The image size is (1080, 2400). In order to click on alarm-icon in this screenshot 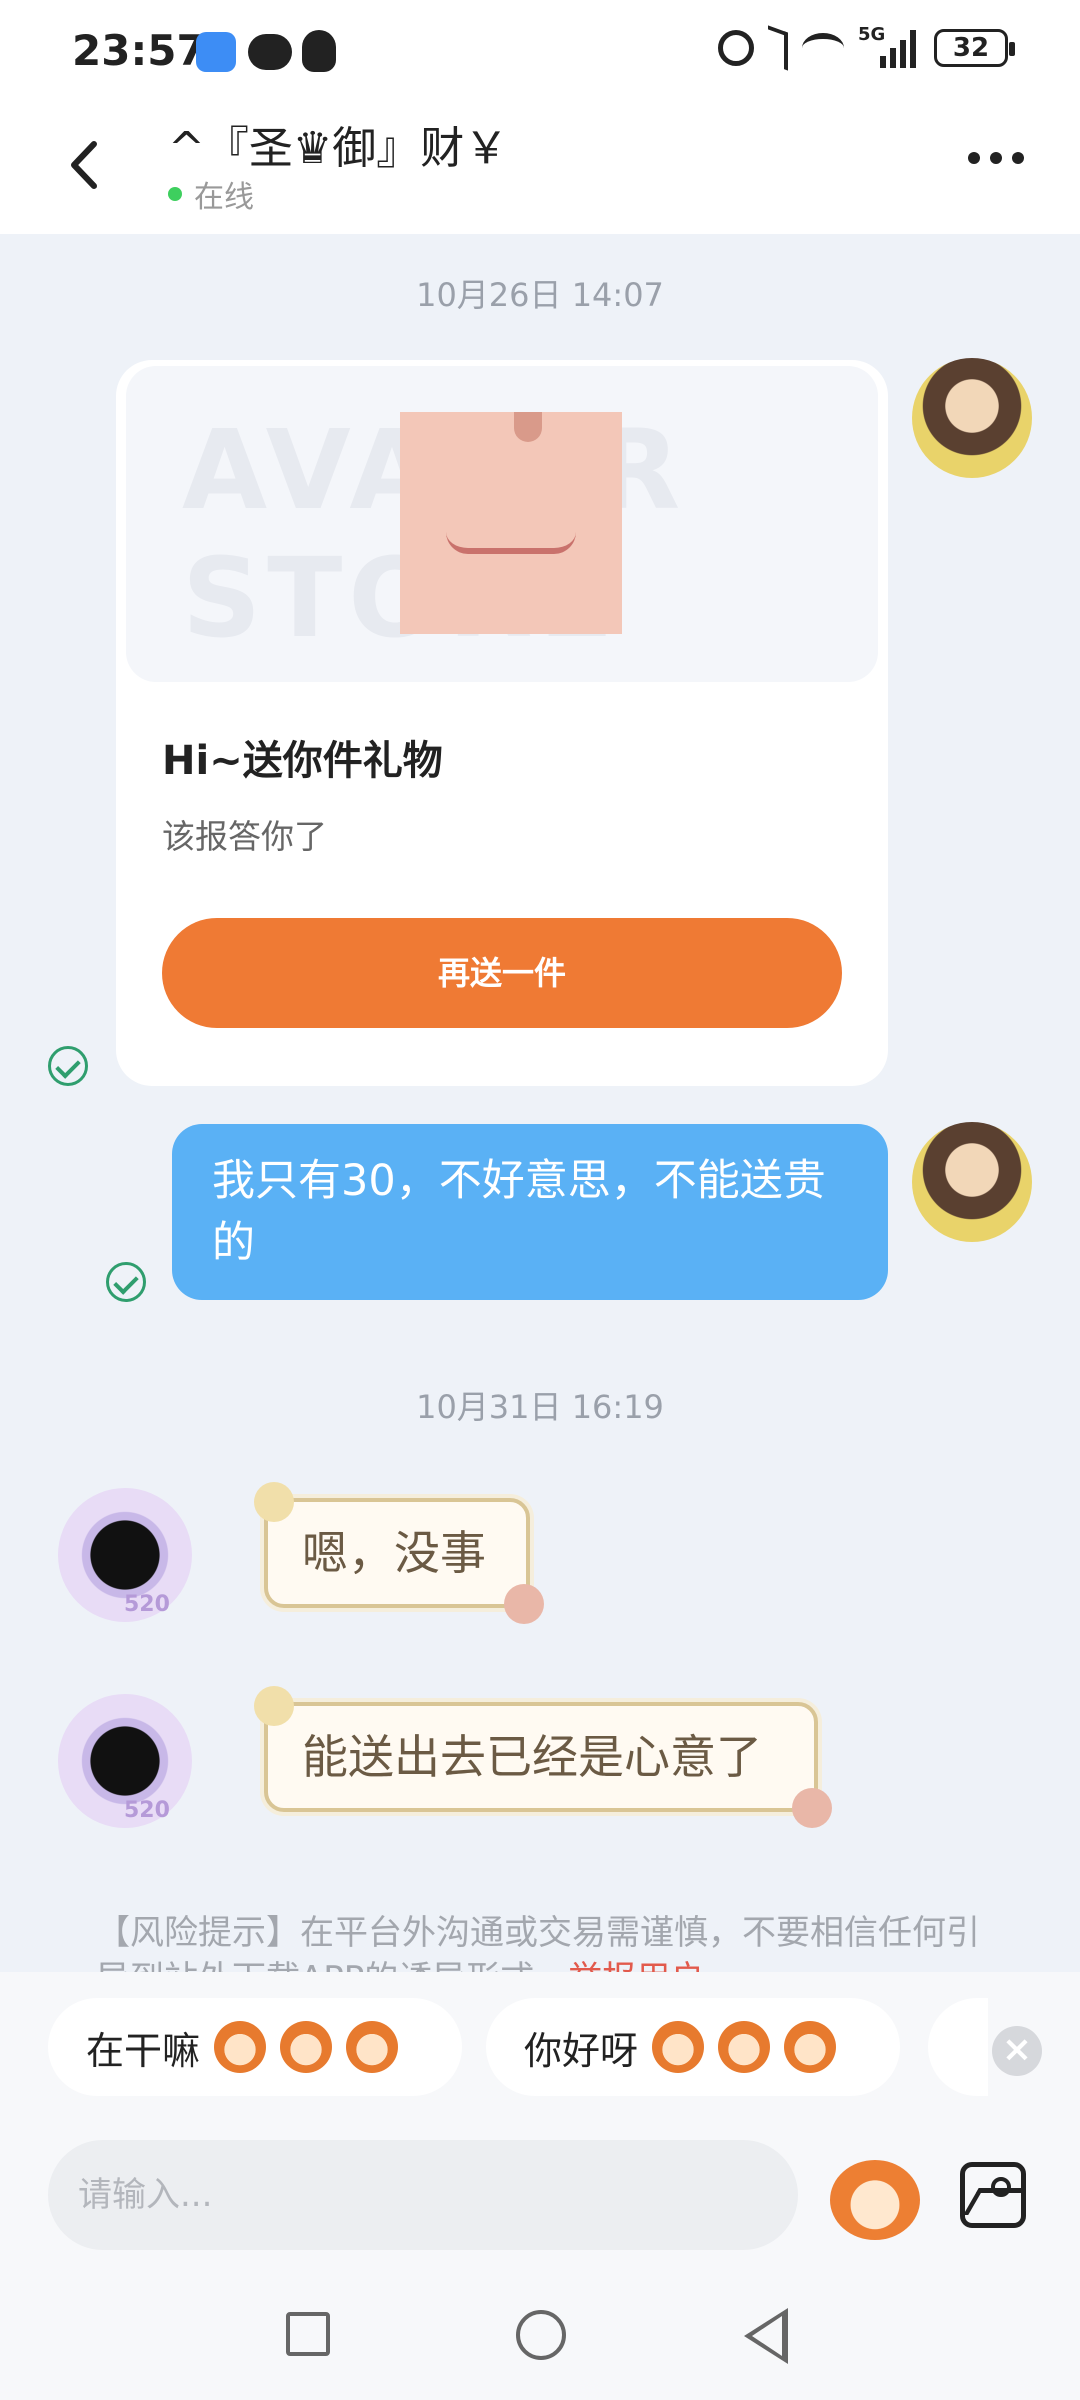, I will do `click(736, 48)`.